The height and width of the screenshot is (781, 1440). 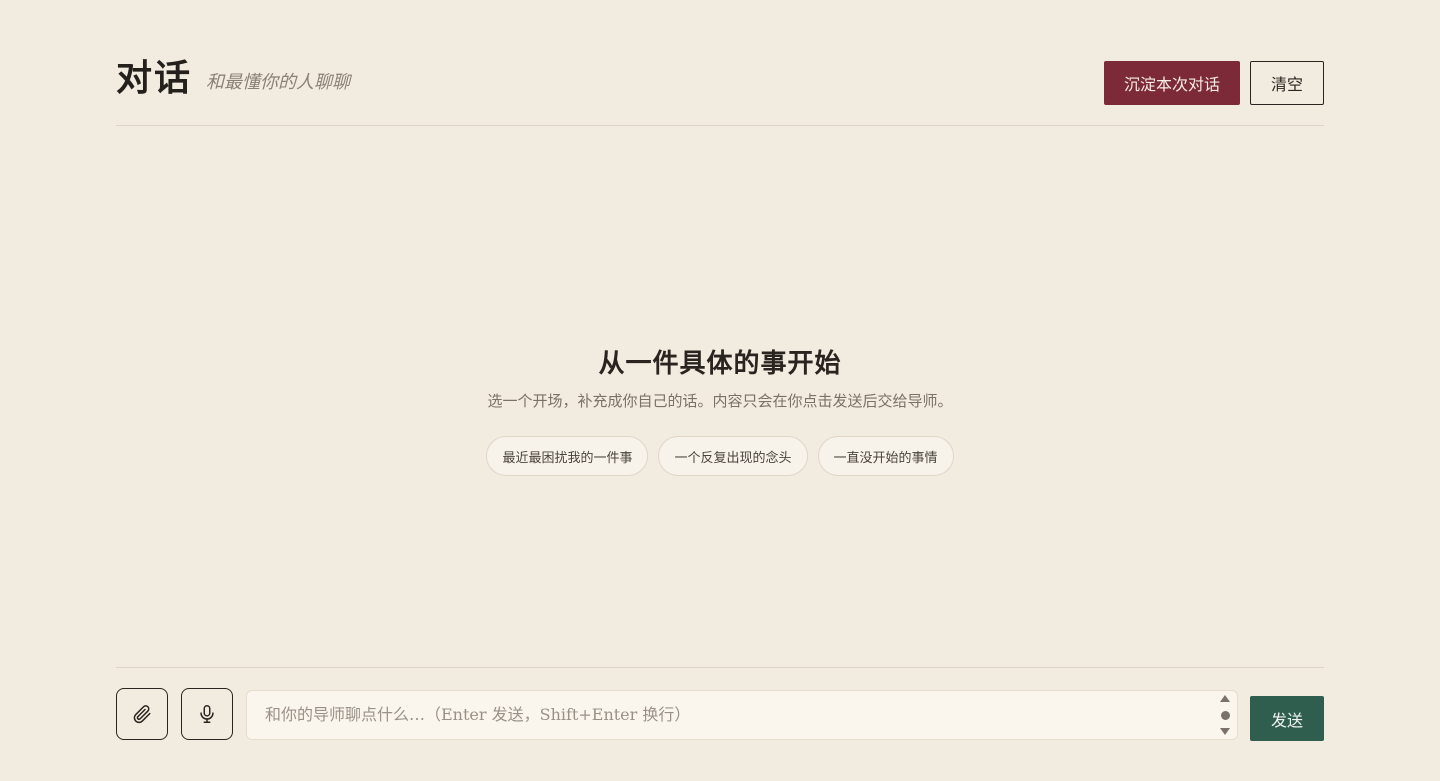 What do you see at coordinates (1287, 83) in the screenshot?
I see `clear-button: 清空` at bounding box center [1287, 83].